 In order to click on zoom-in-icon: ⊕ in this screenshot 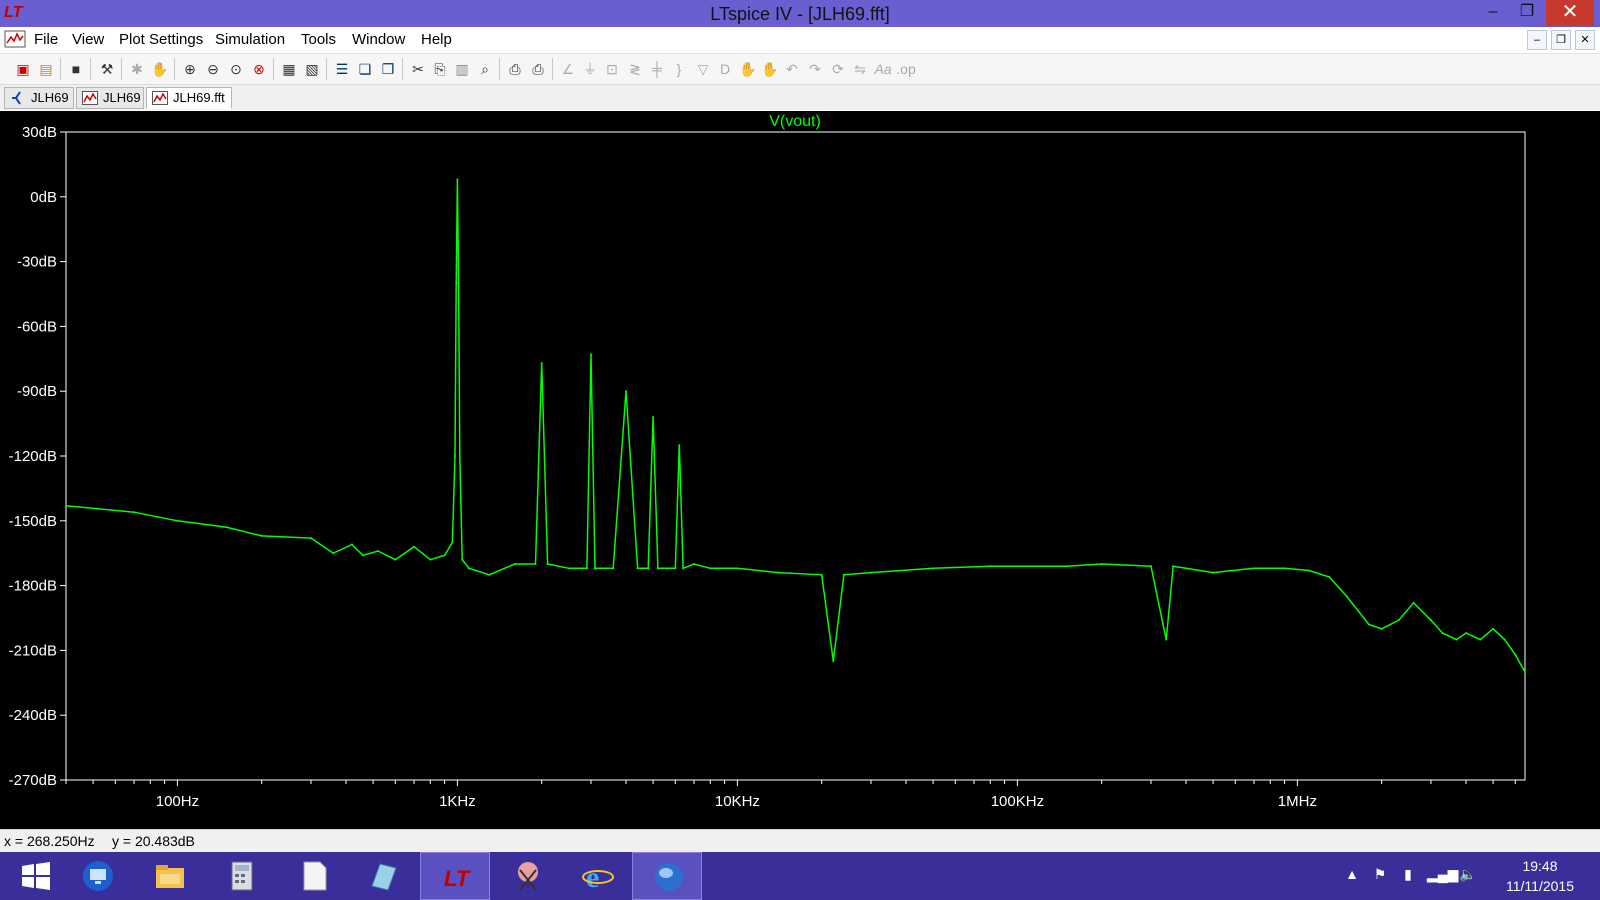, I will do `click(190, 69)`.